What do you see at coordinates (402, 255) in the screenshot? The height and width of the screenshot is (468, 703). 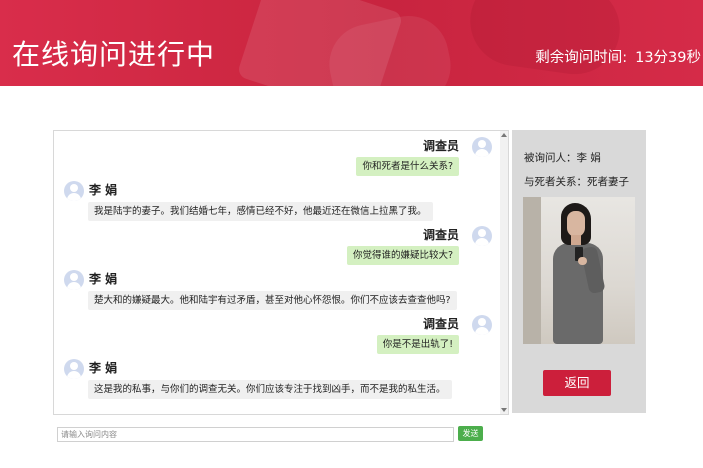 I see `investigator-message: 你觉得谁的嫌疑比较大?` at bounding box center [402, 255].